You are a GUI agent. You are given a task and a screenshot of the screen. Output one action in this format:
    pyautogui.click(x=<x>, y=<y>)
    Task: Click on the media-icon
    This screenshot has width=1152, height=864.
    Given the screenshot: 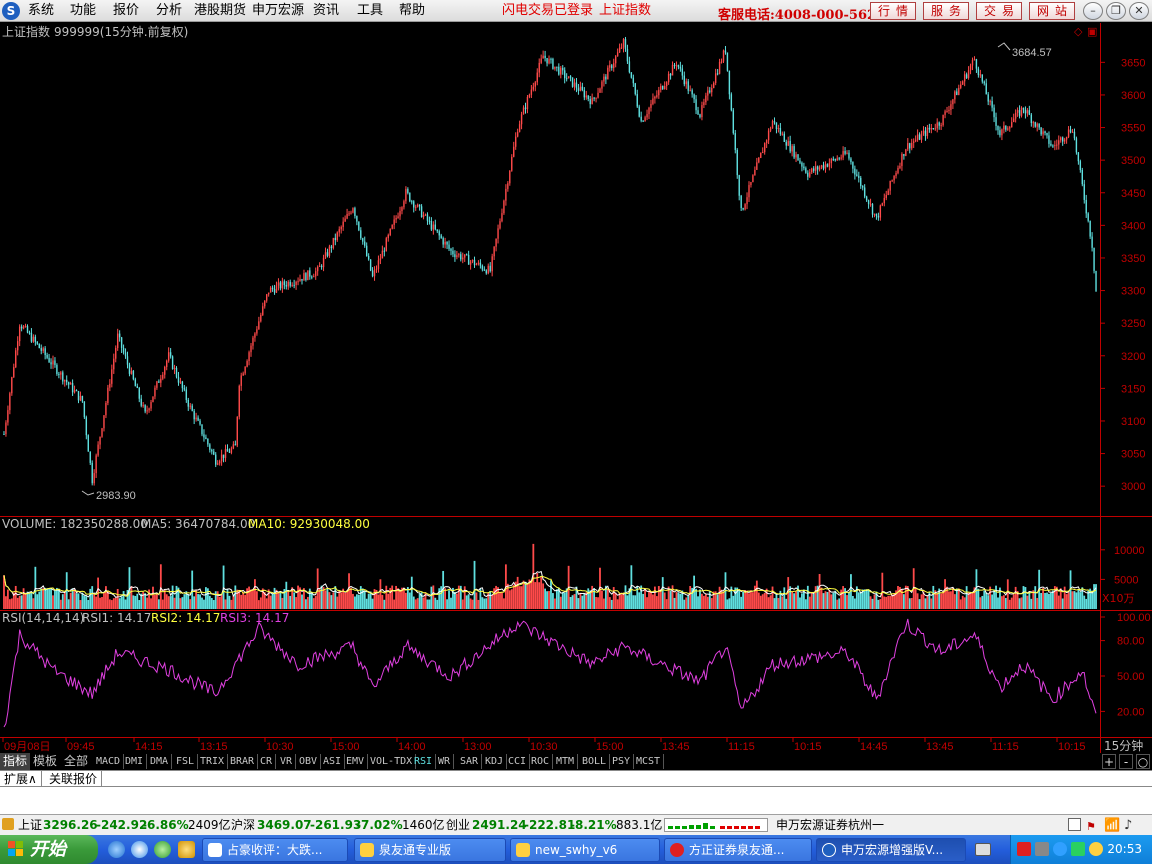 What is the action you would take?
    pyautogui.click(x=162, y=849)
    